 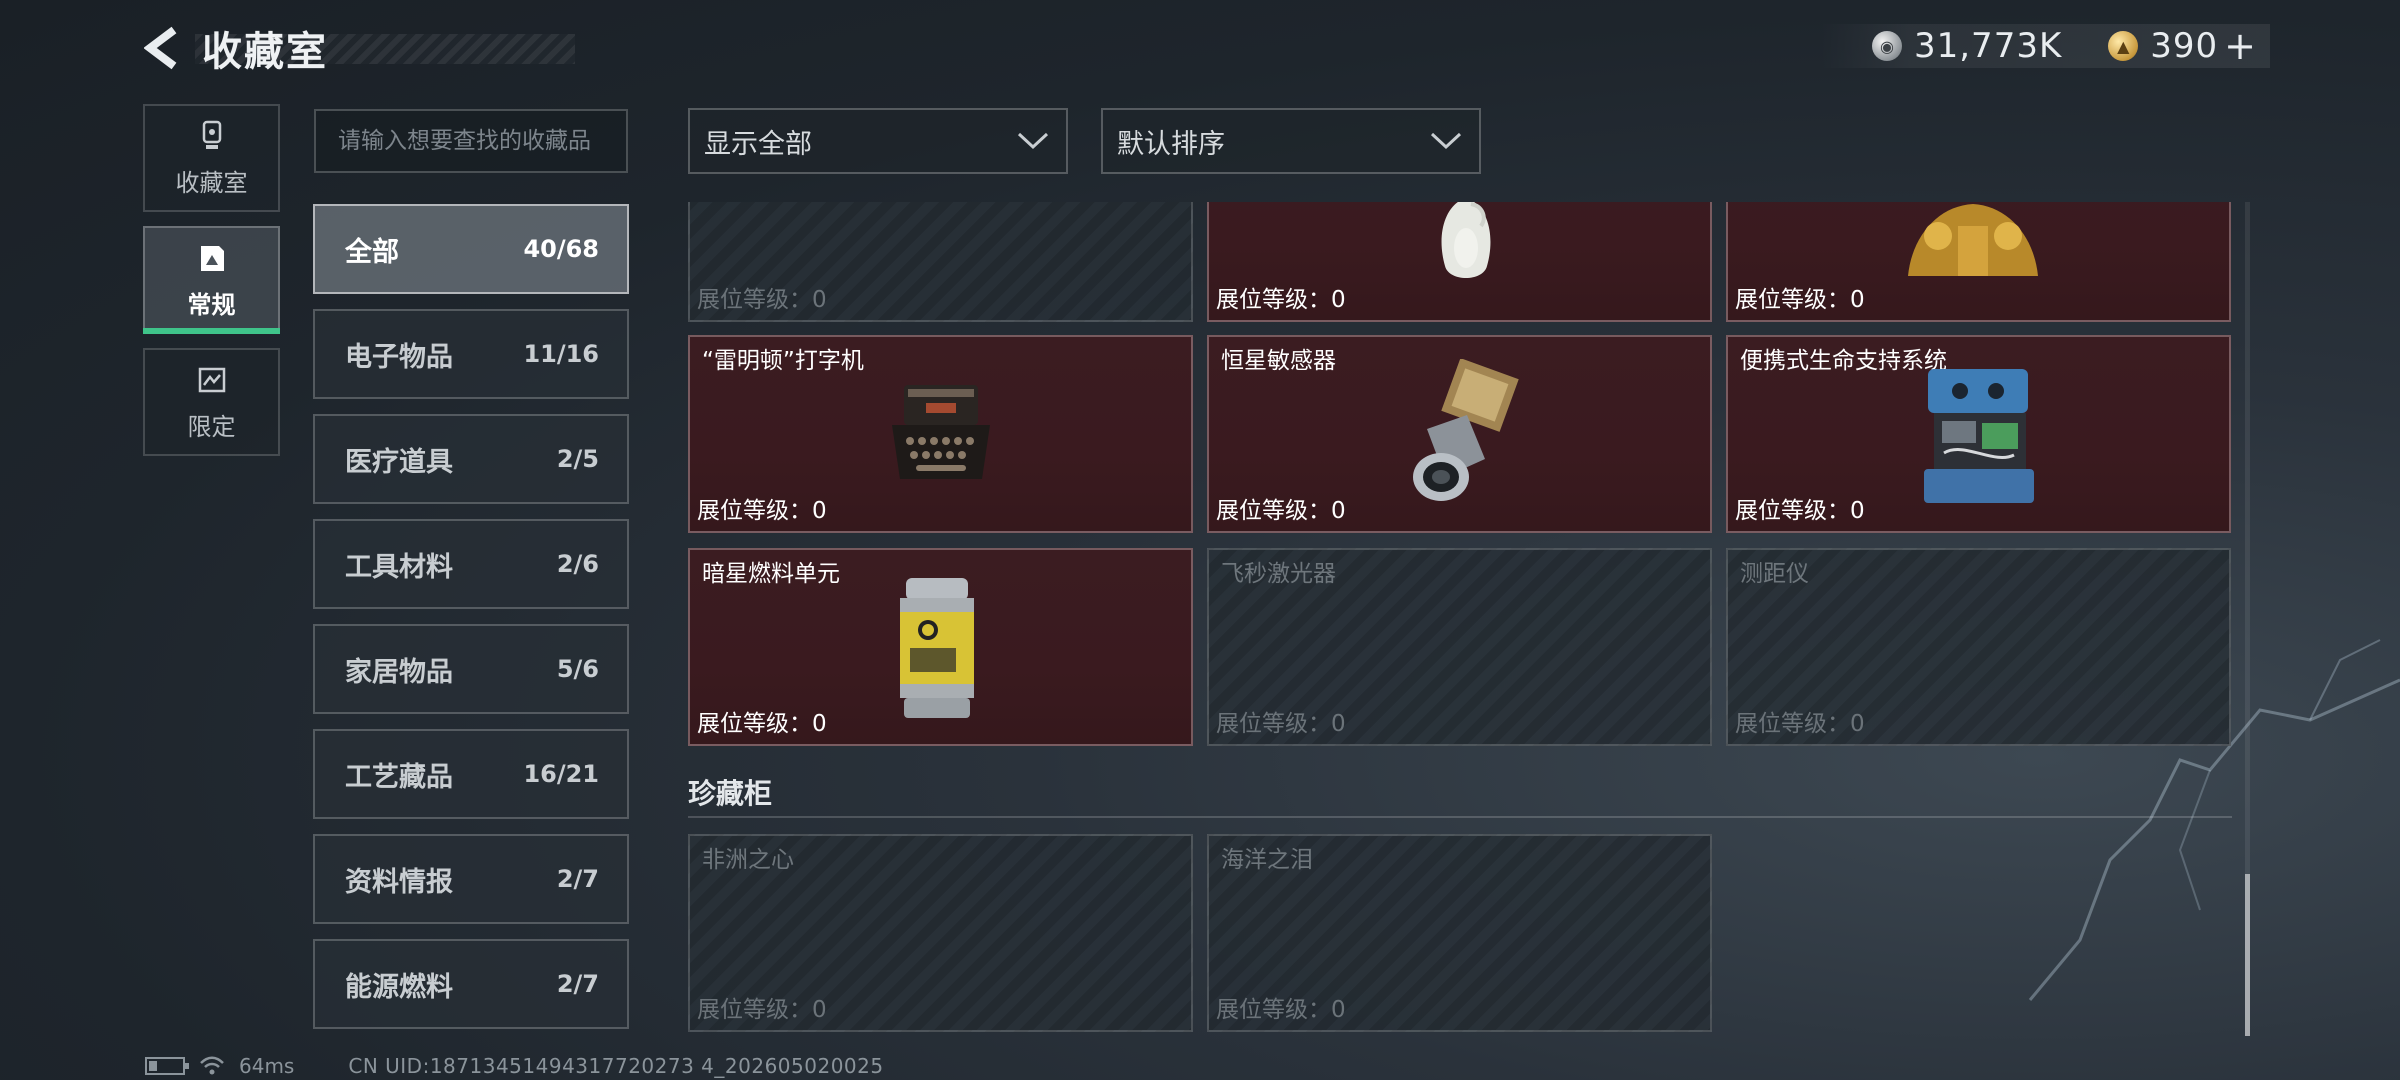 What do you see at coordinates (211, 379) in the screenshot?
I see `limited-icon` at bounding box center [211, 379].